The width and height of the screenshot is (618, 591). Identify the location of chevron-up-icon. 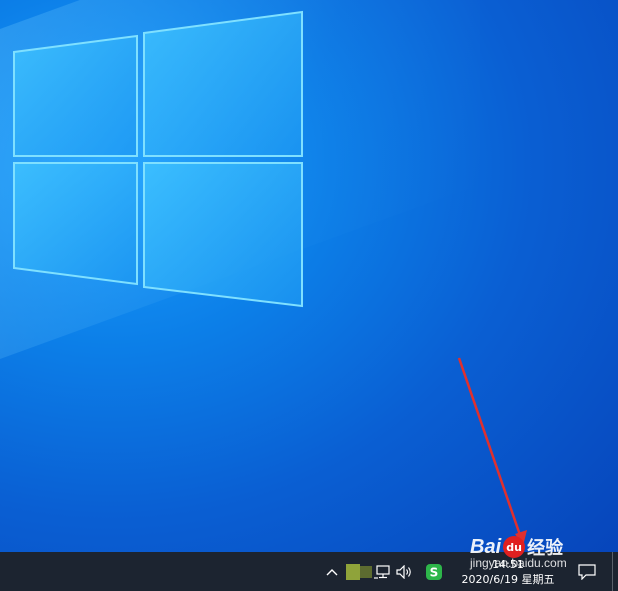
(332, 572).